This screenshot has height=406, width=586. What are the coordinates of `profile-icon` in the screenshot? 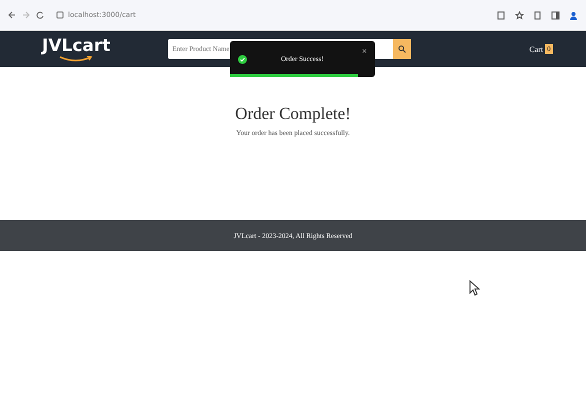 It's located at (573, 15).